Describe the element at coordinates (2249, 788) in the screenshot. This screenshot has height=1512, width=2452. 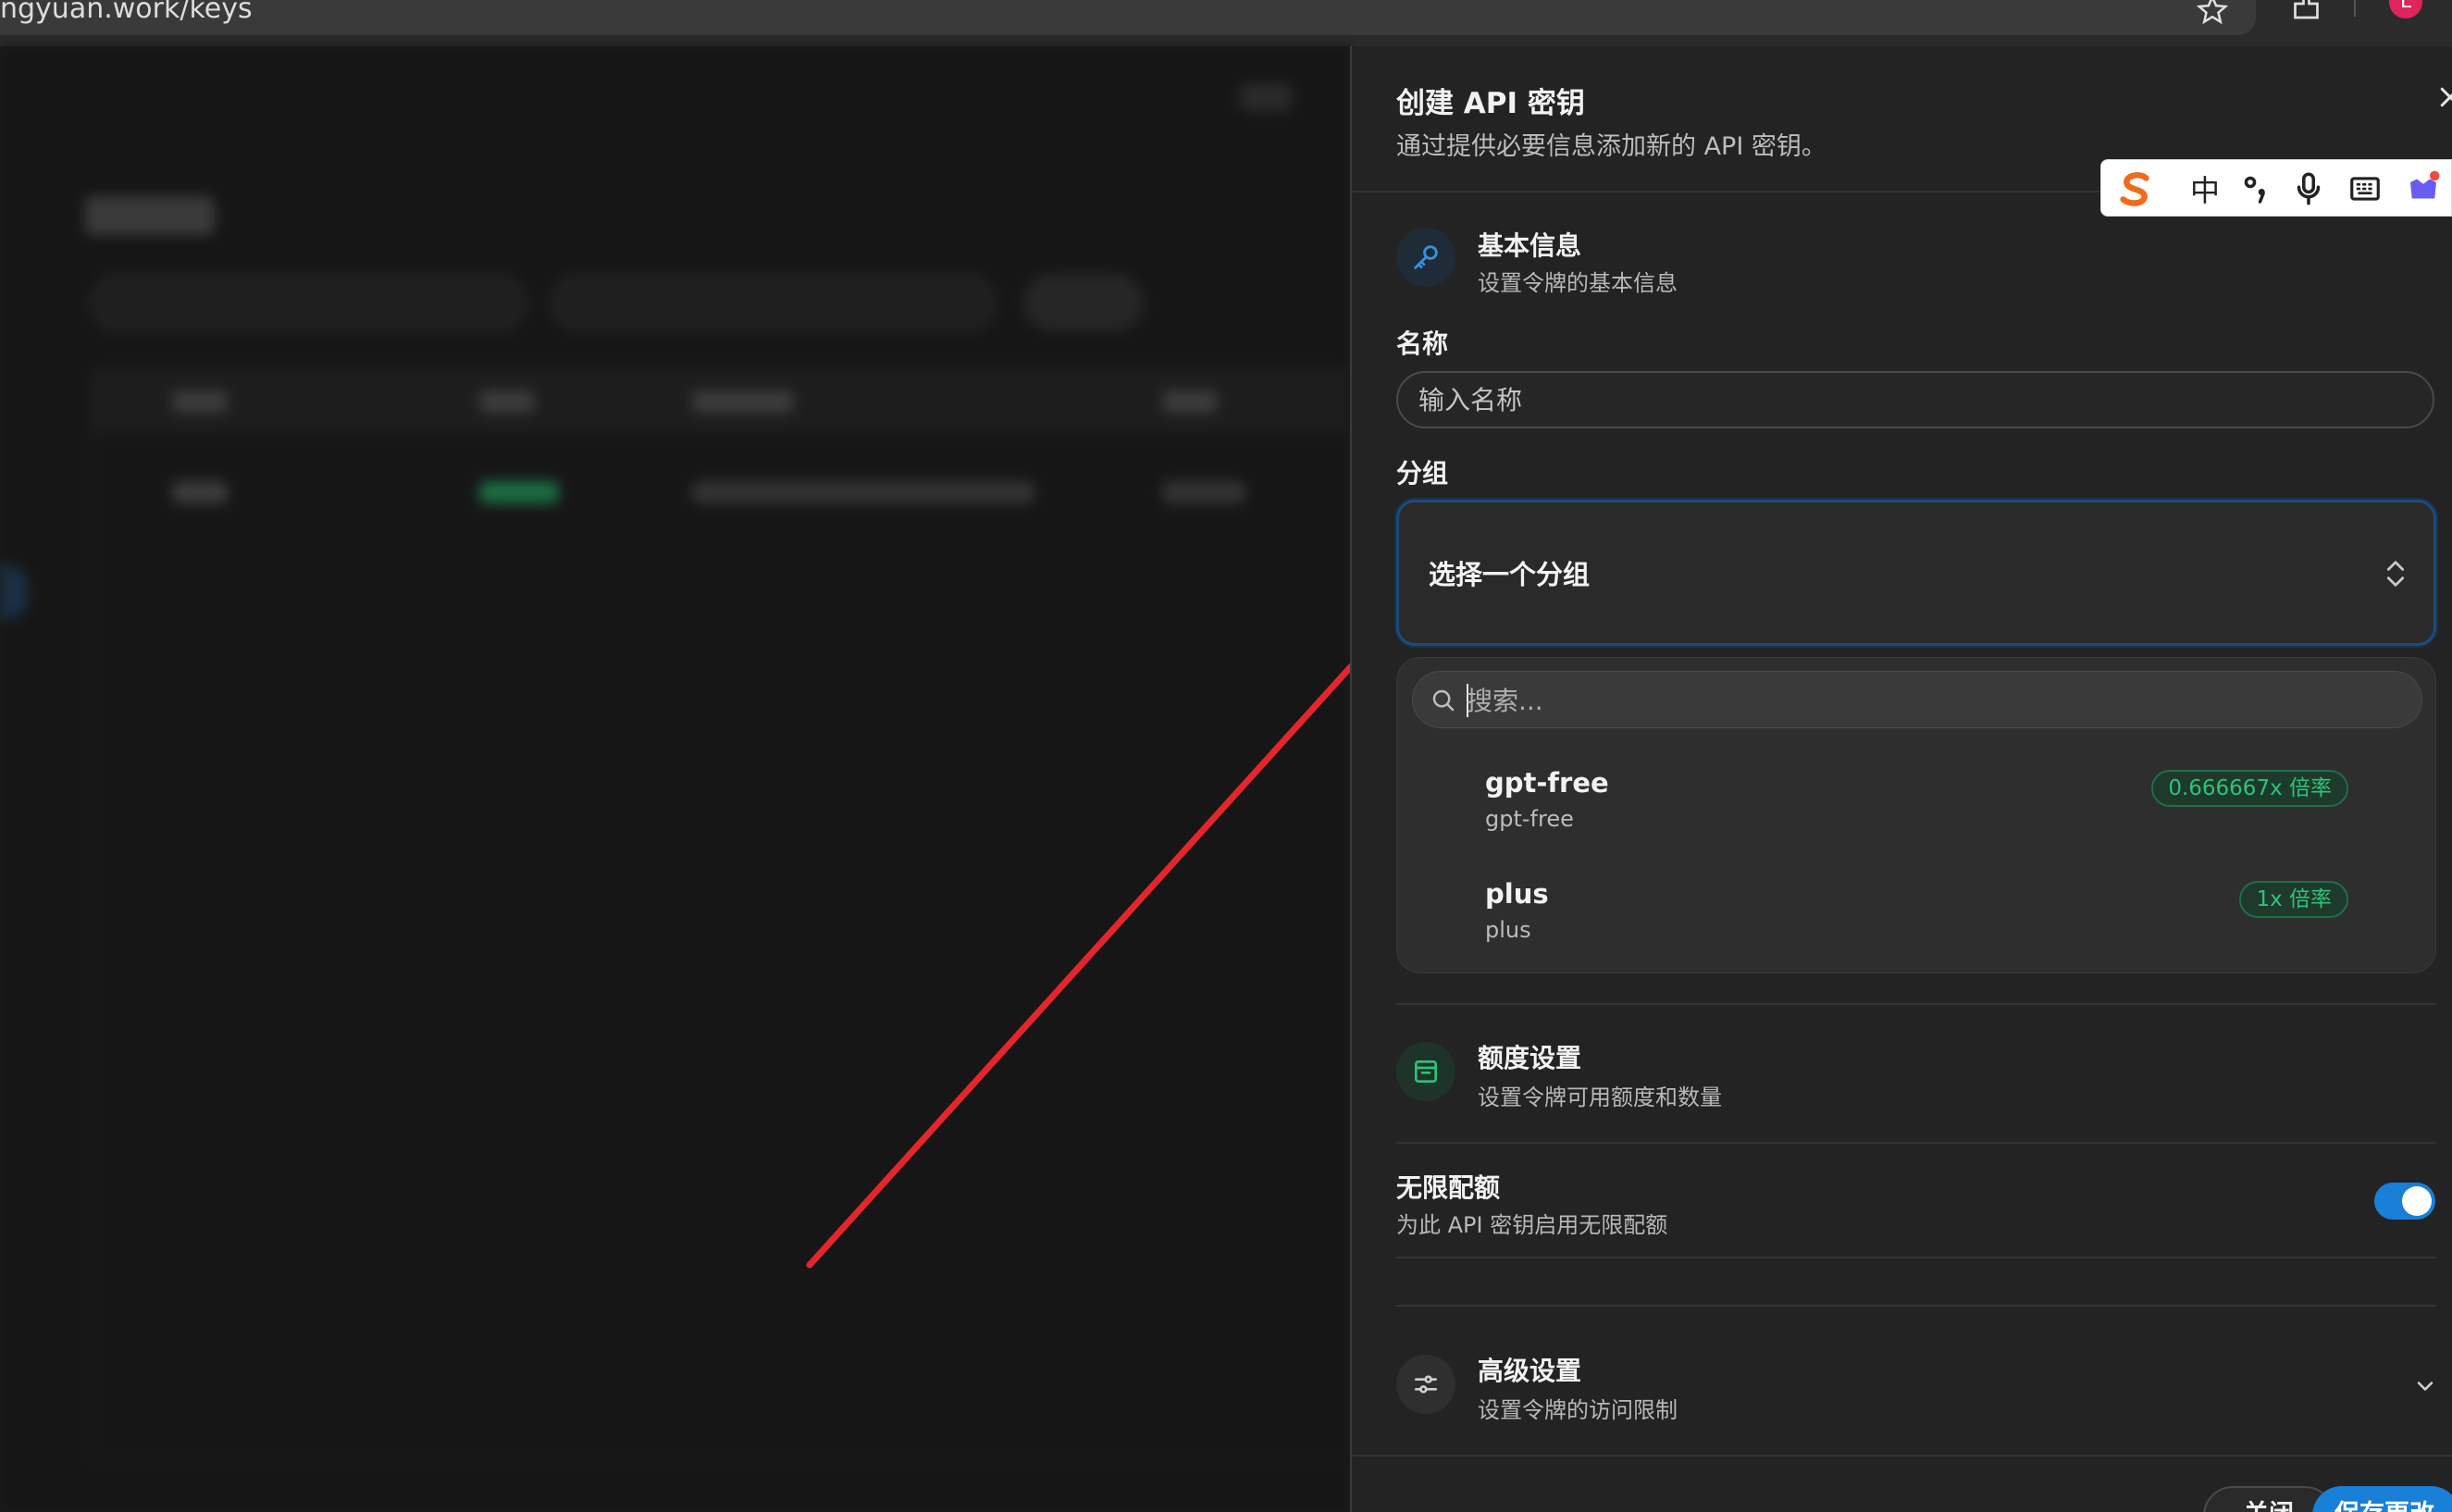
I see `ratio-badge: 0.666667x 倍率` at that location.